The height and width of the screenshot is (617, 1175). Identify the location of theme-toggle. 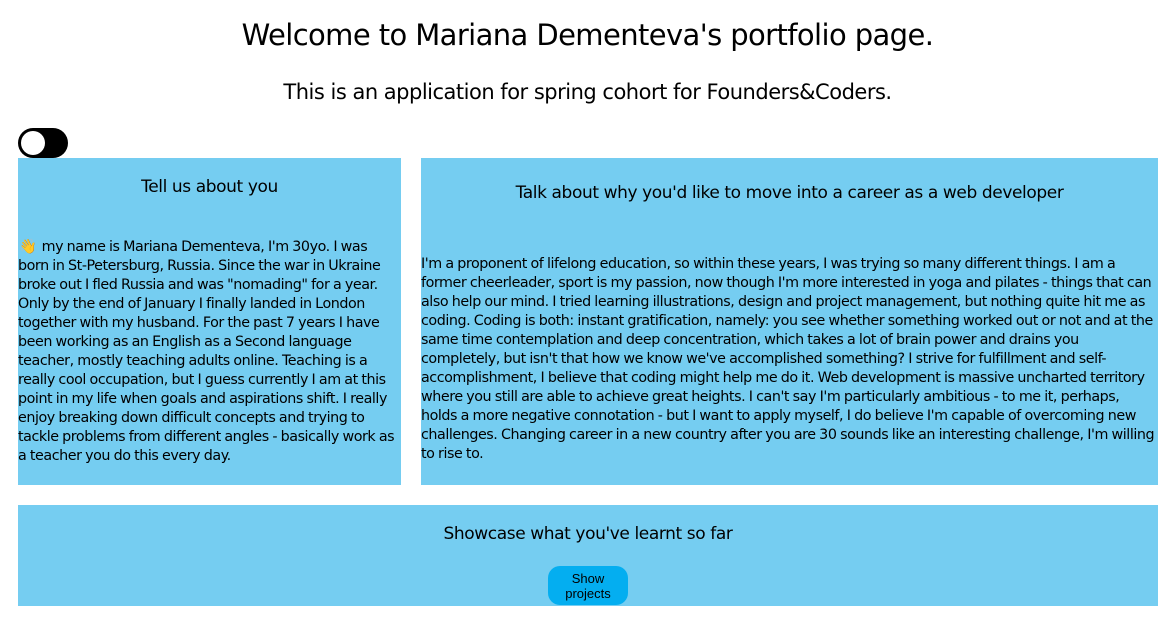
(43, 143).